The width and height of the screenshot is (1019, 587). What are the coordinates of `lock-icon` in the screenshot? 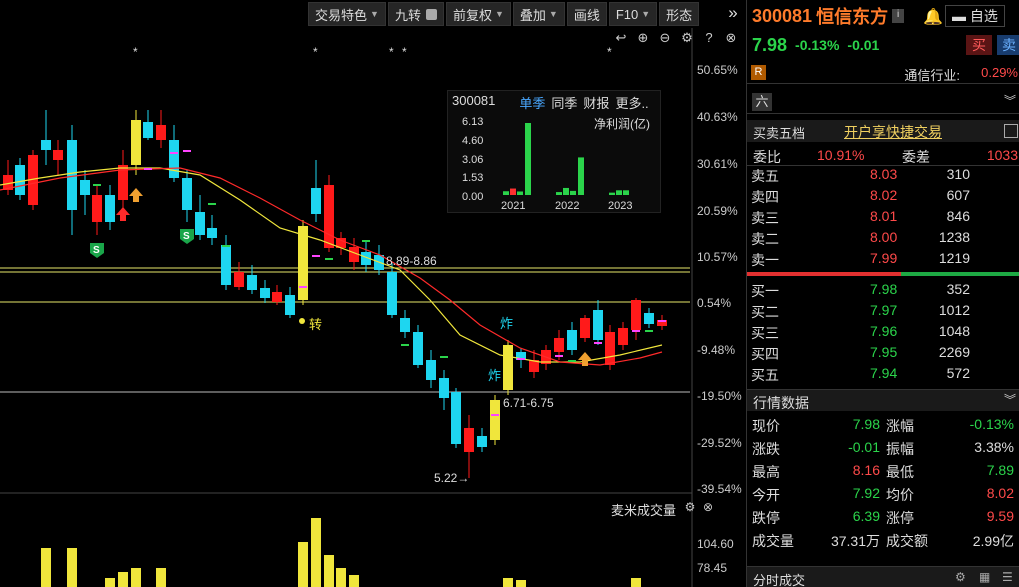 It's located at (431, 14).